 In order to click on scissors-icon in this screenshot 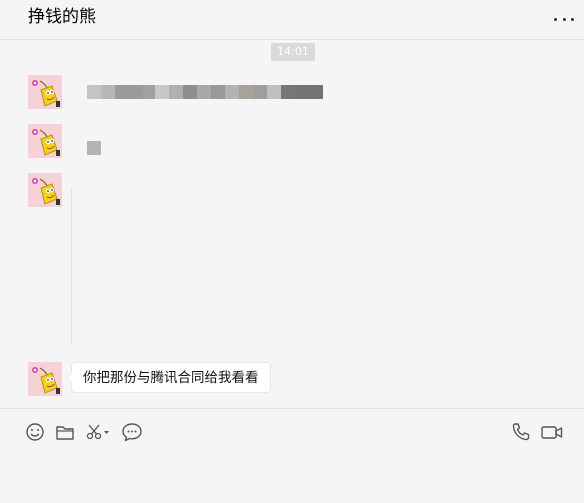, I will do `click(97, 432)`.